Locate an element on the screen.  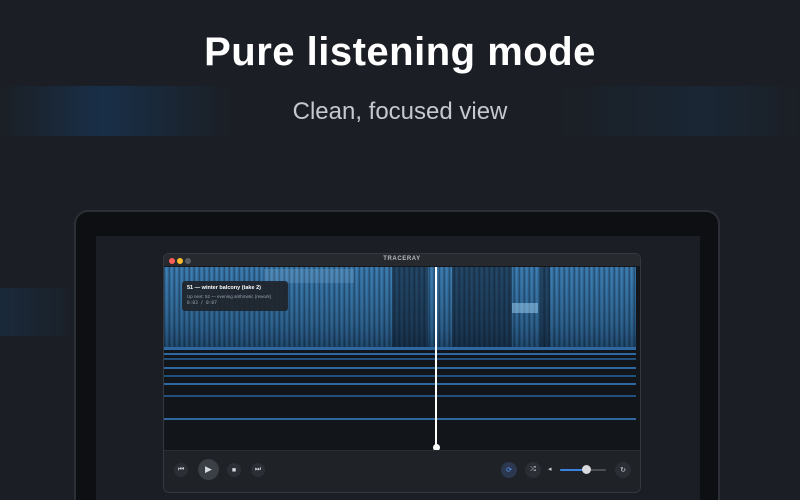
volume-slider-handle is located at coordinates (587, 469).